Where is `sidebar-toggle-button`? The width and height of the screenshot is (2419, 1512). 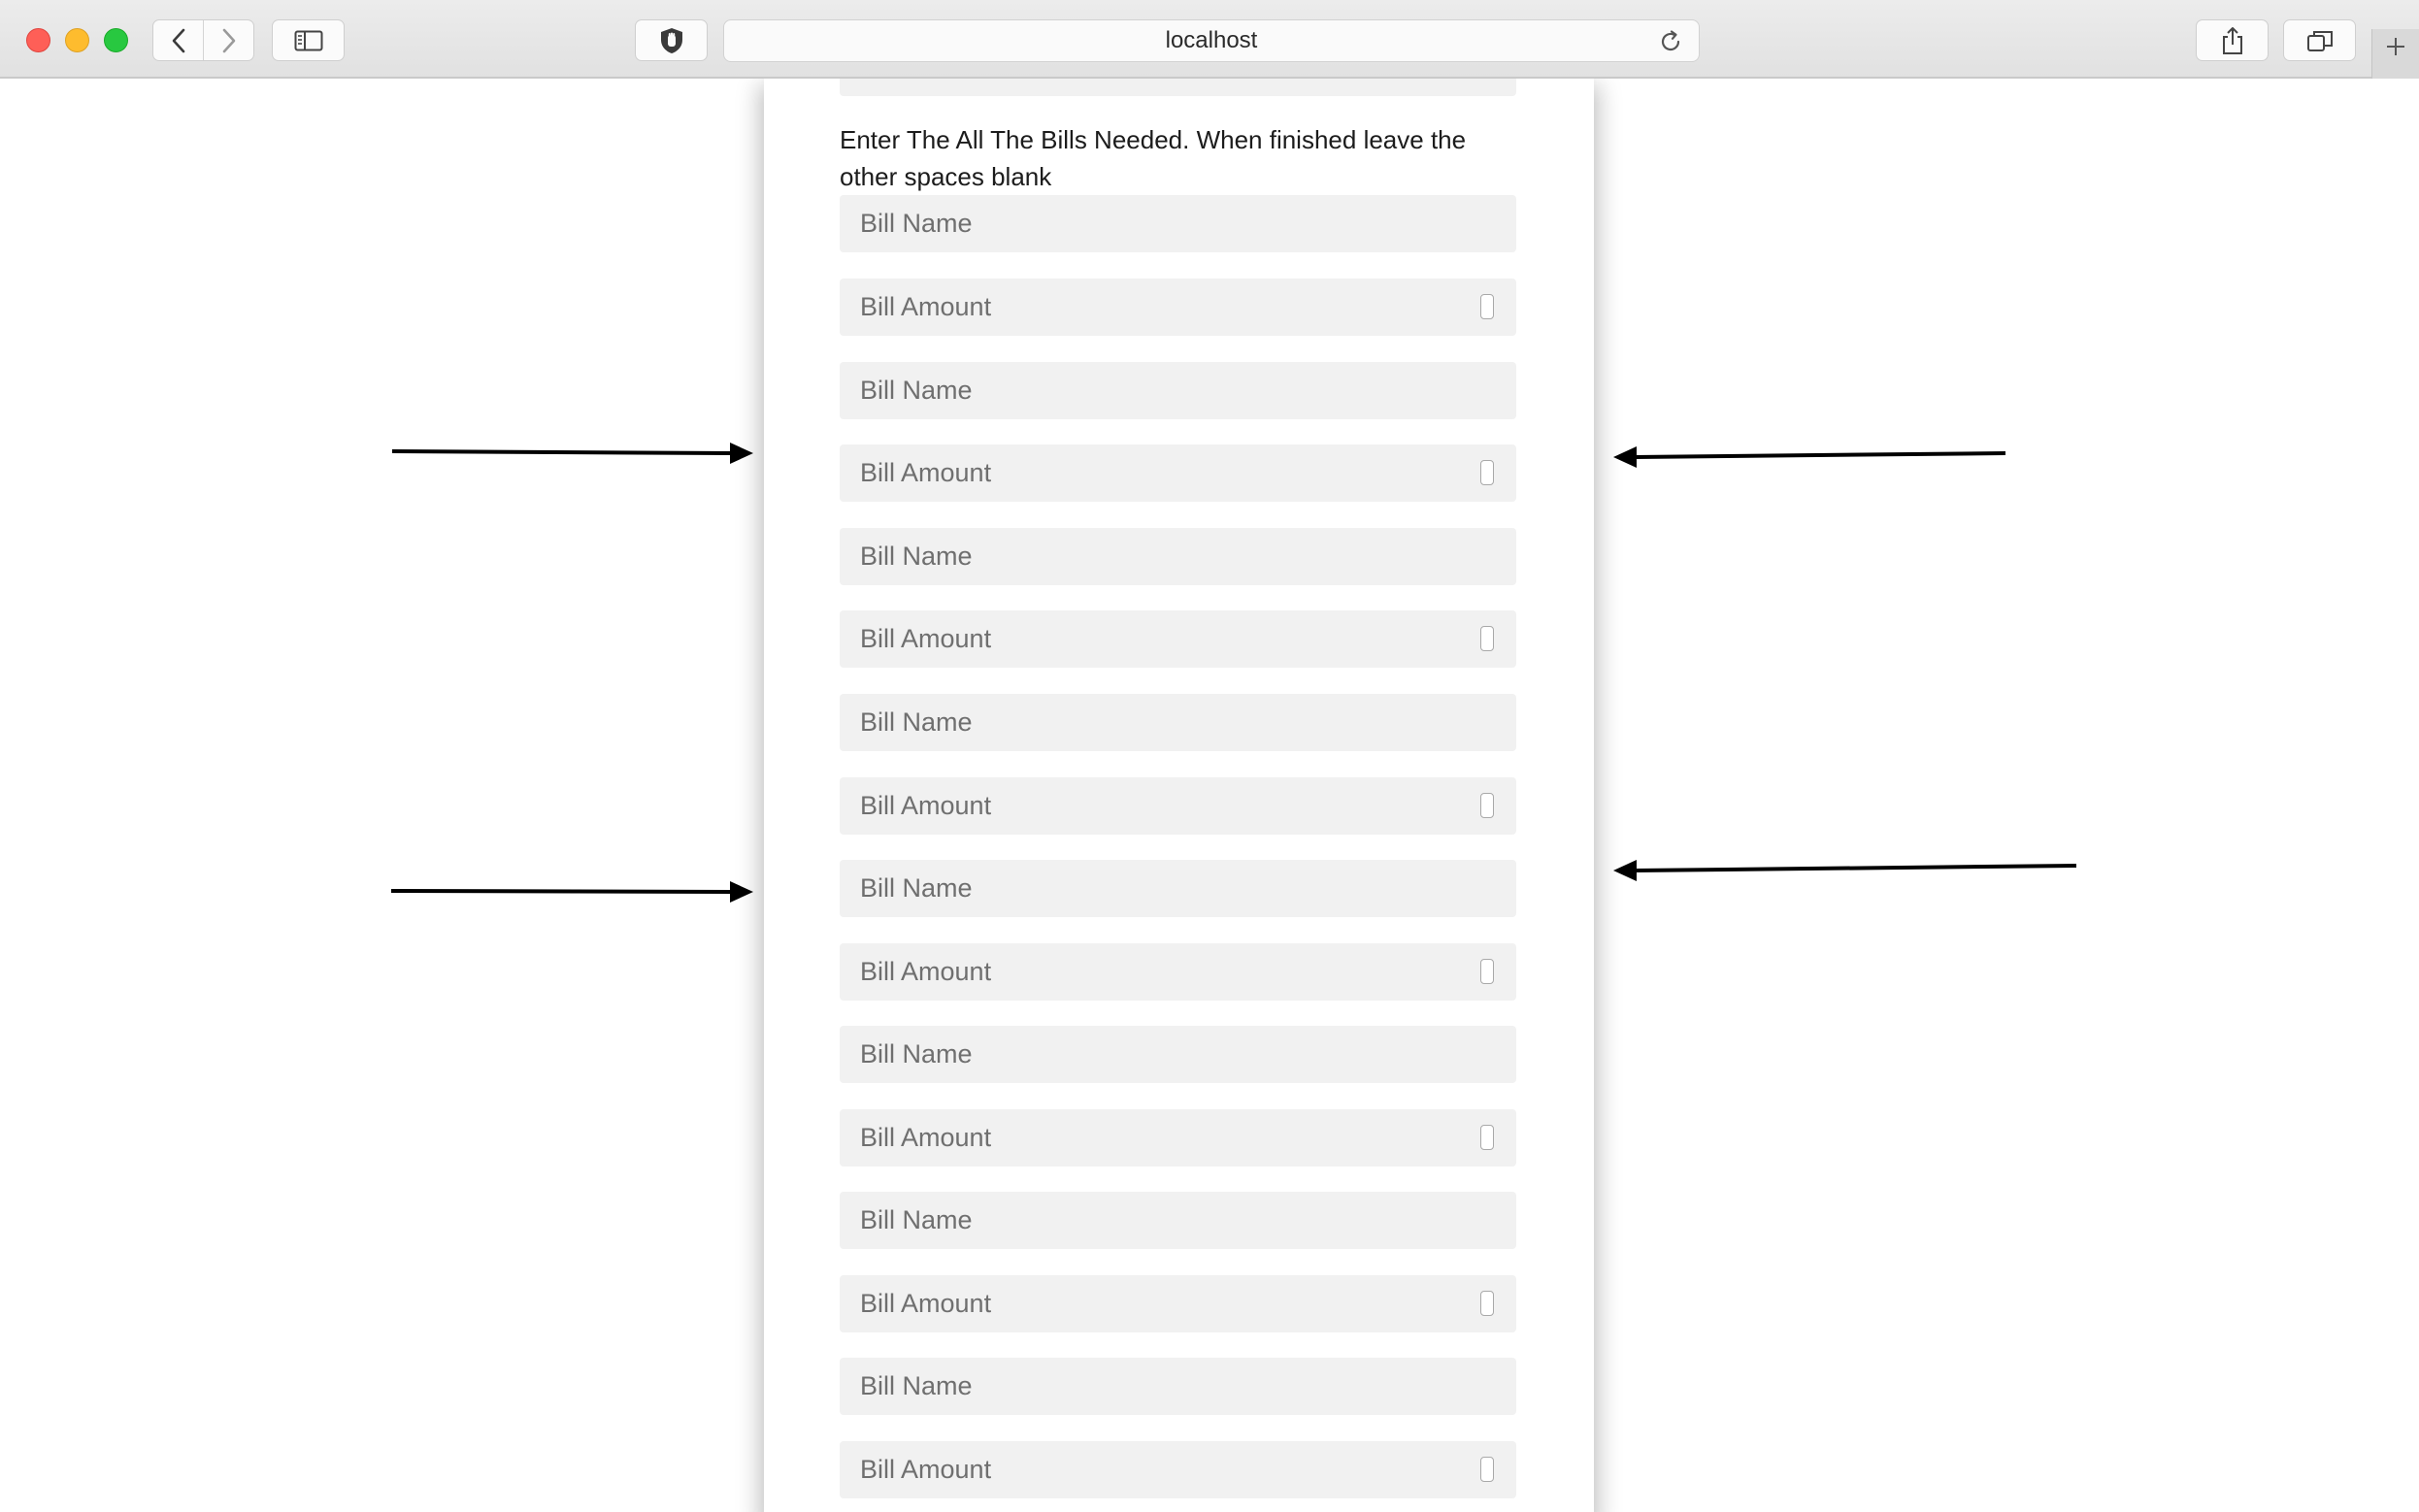
sidebar-toggle-button is located at coordinates (308, 40).